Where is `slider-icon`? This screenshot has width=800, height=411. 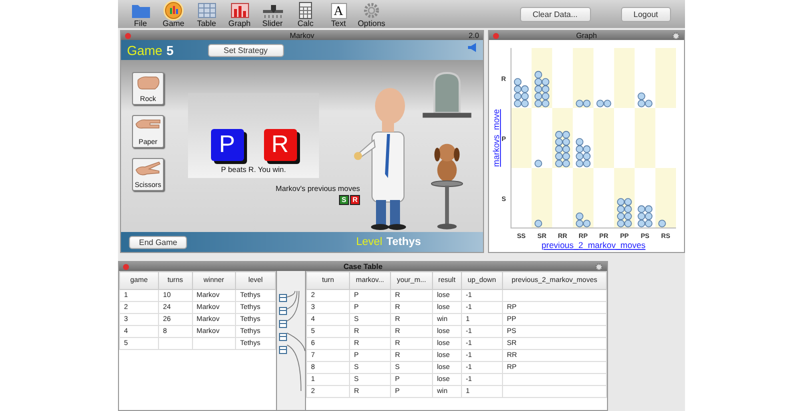
slider-icon is located at coordinates (272, 10).